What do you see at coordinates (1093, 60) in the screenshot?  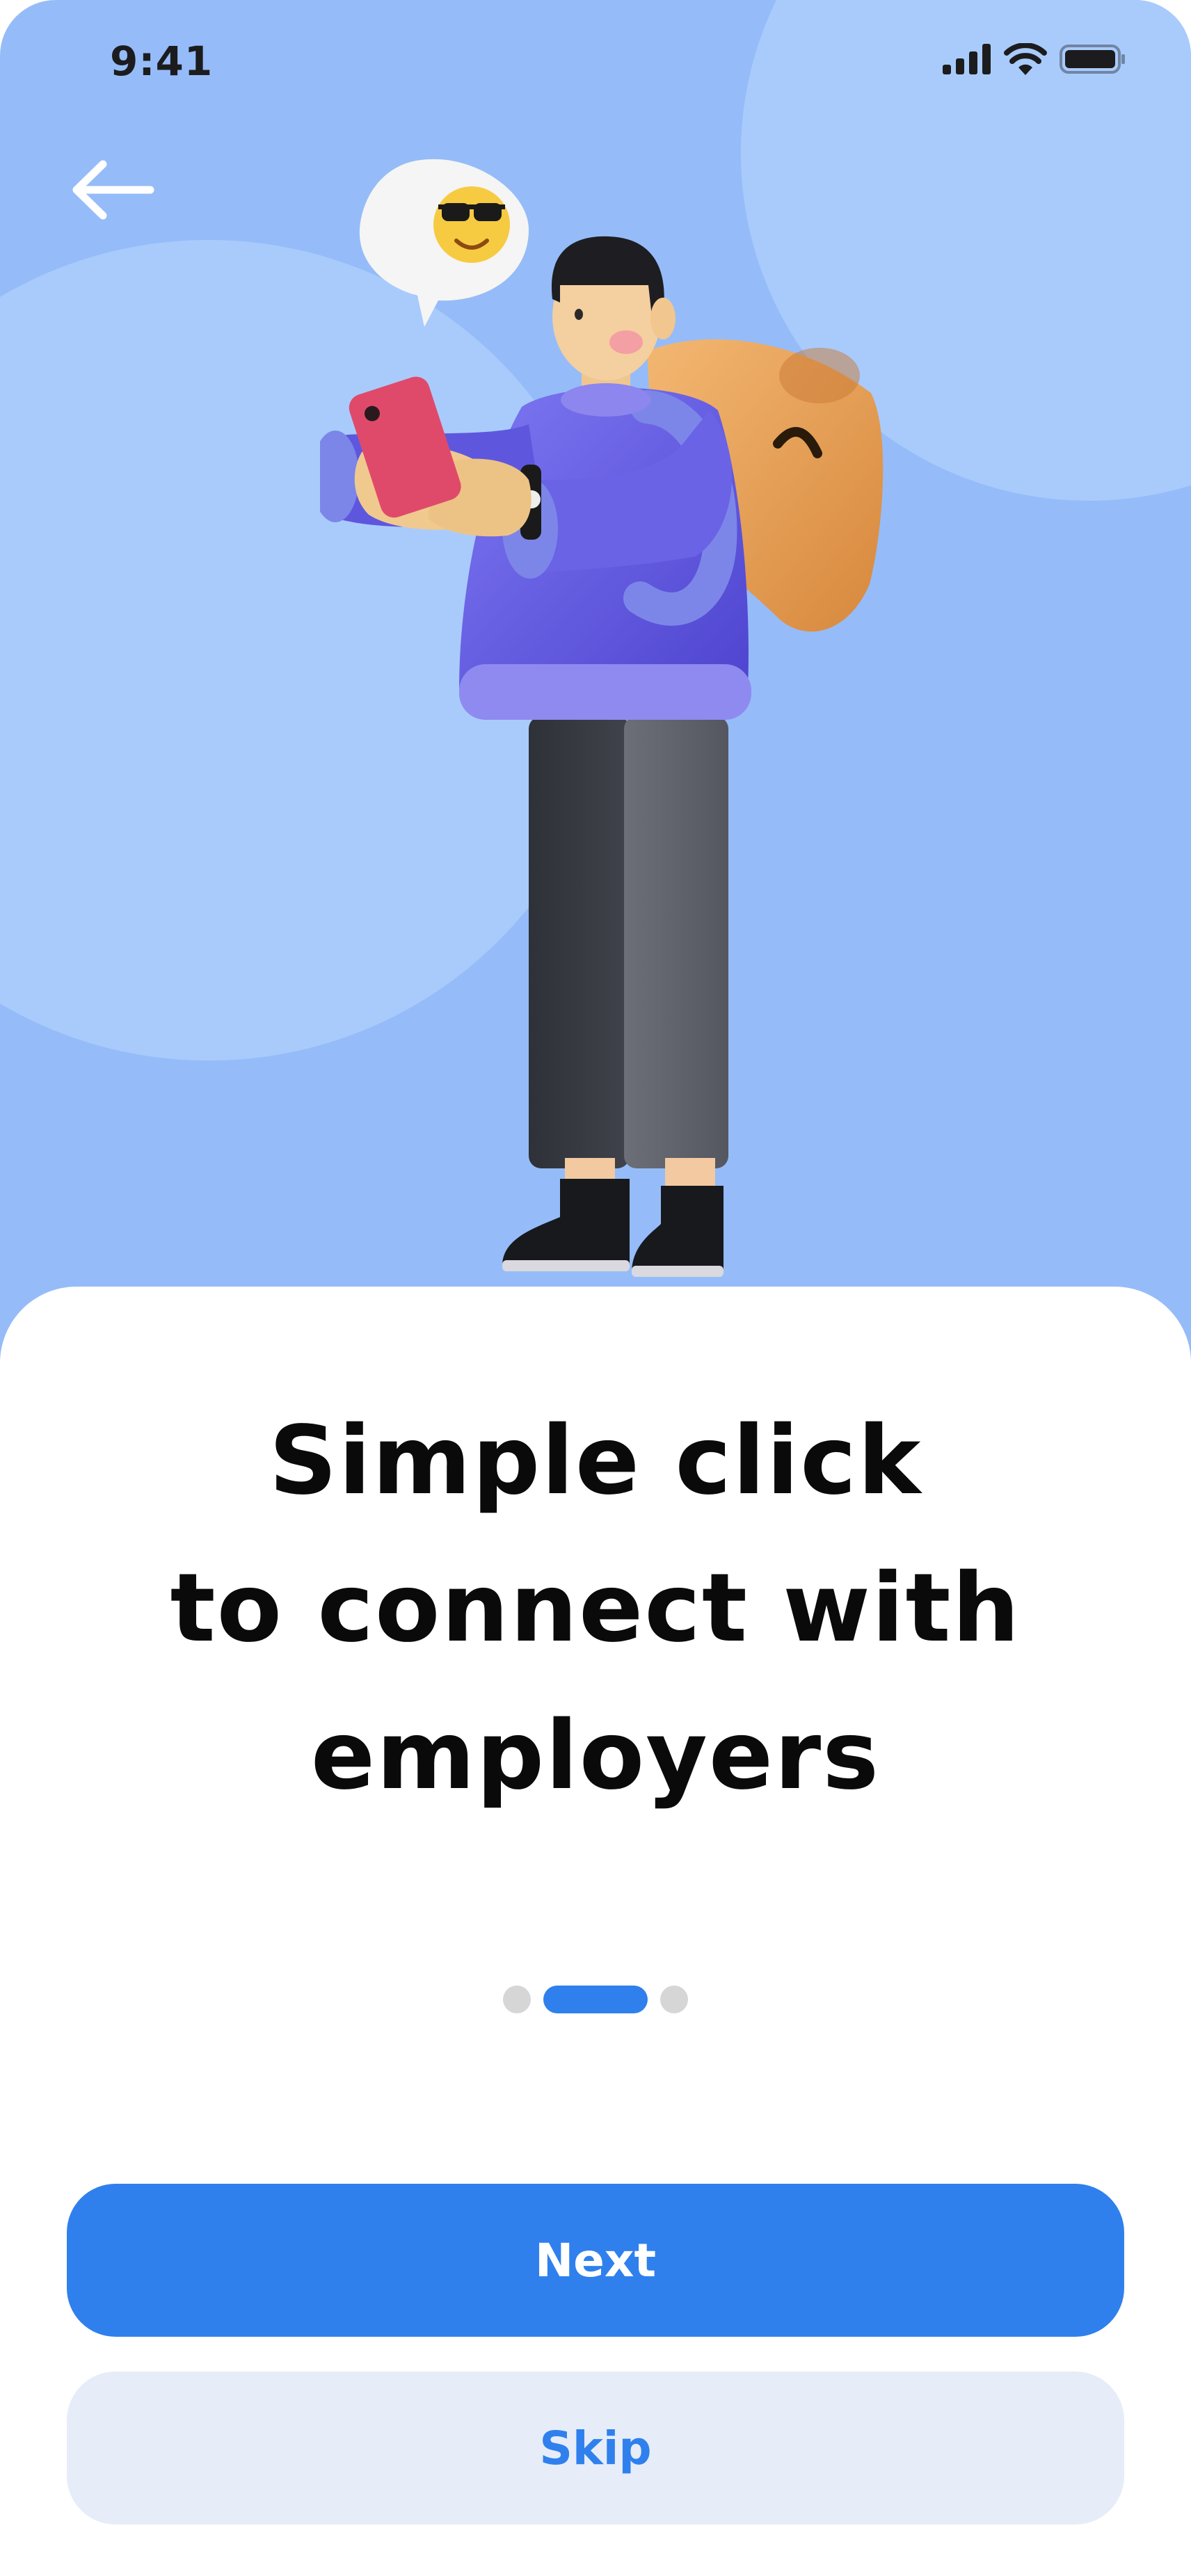 I see `battery-icon` at bounding box center [1093, 60].